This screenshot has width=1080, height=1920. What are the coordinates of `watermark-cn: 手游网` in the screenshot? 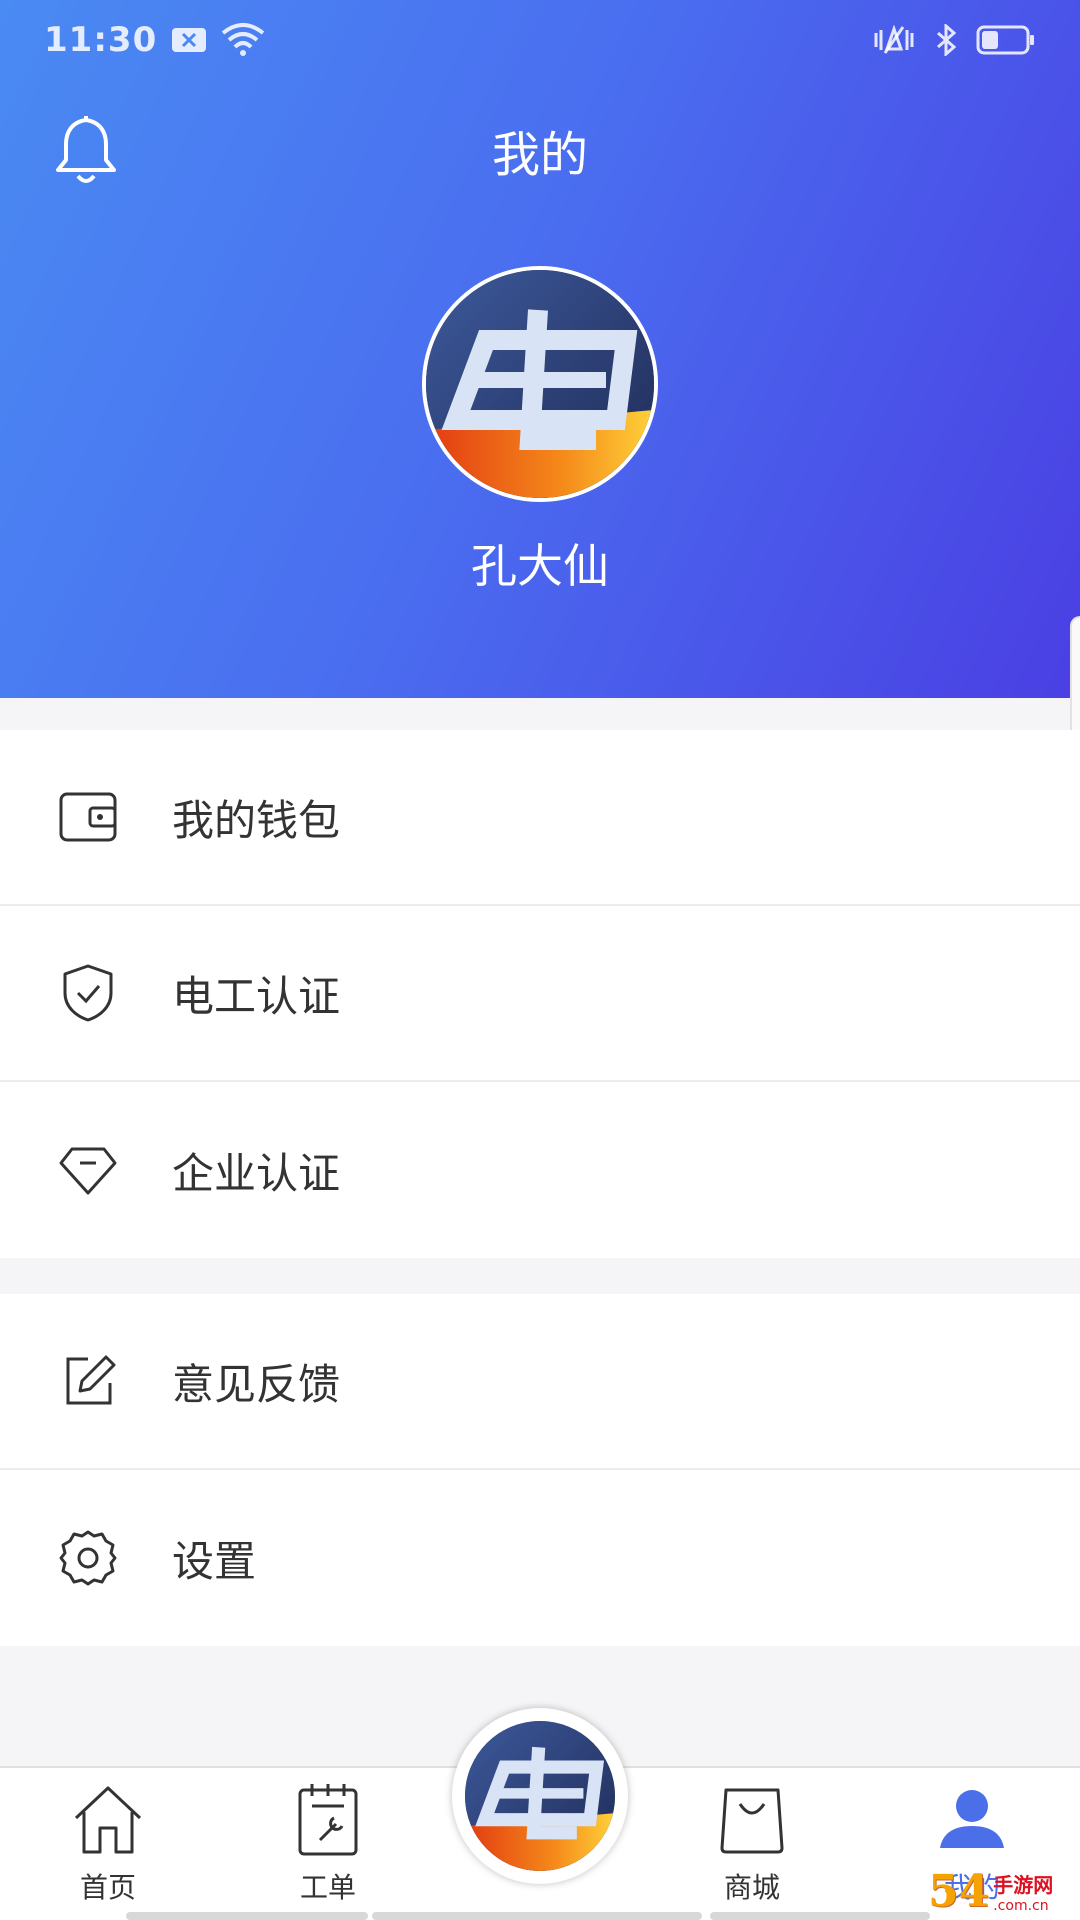 It's located at (1023, 1884).